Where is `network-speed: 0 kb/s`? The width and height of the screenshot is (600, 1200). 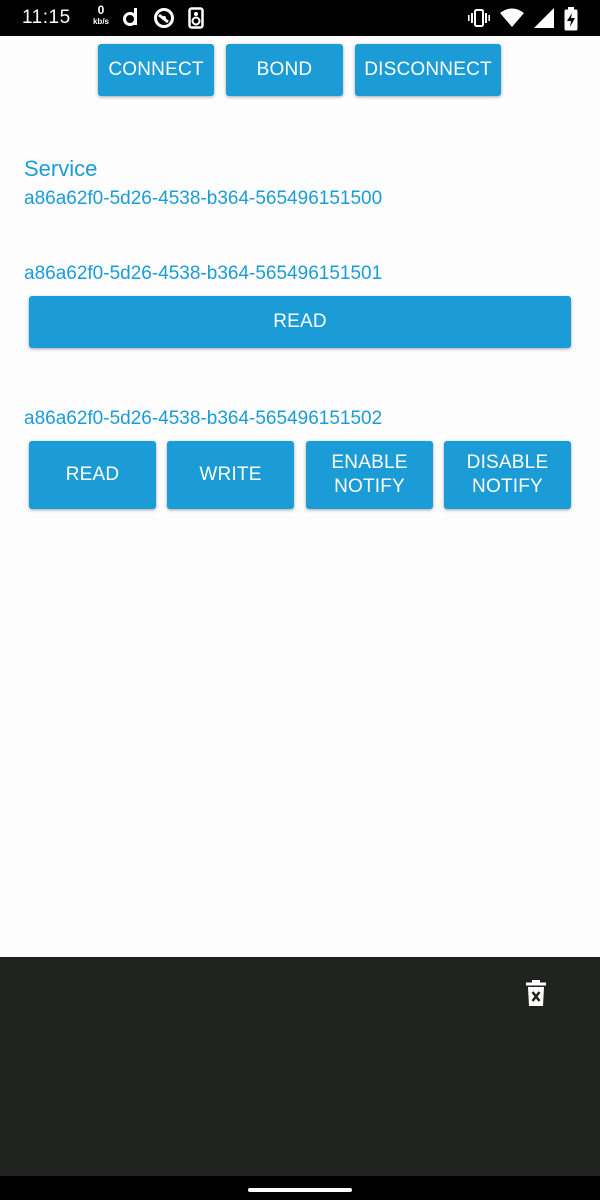 network-speed: 0 kb/s is located at coordinates (101, 15).